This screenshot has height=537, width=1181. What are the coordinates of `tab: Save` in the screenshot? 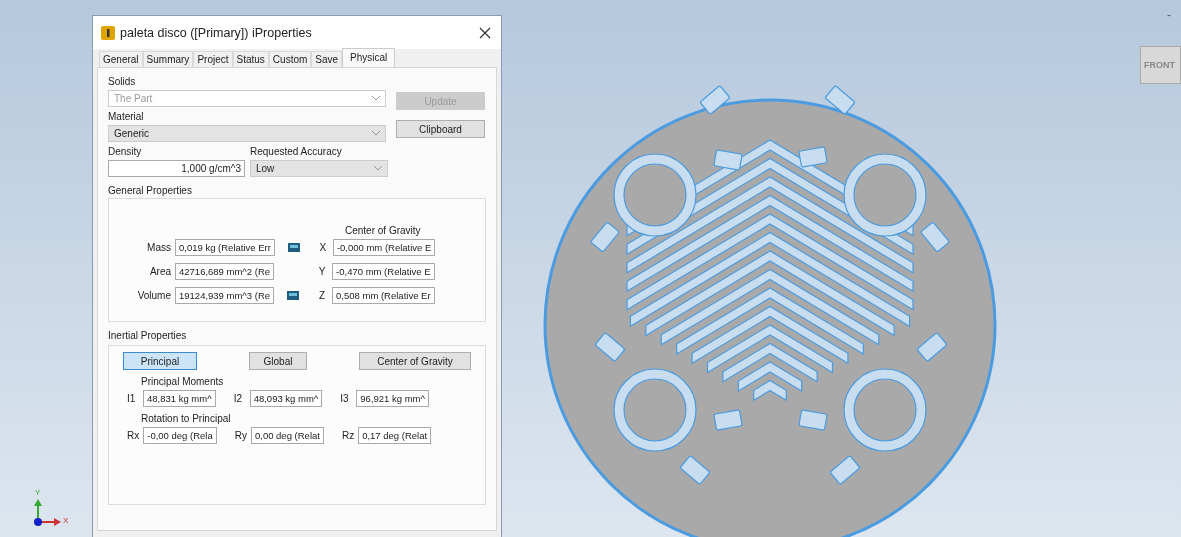 It's located at (327, 59).